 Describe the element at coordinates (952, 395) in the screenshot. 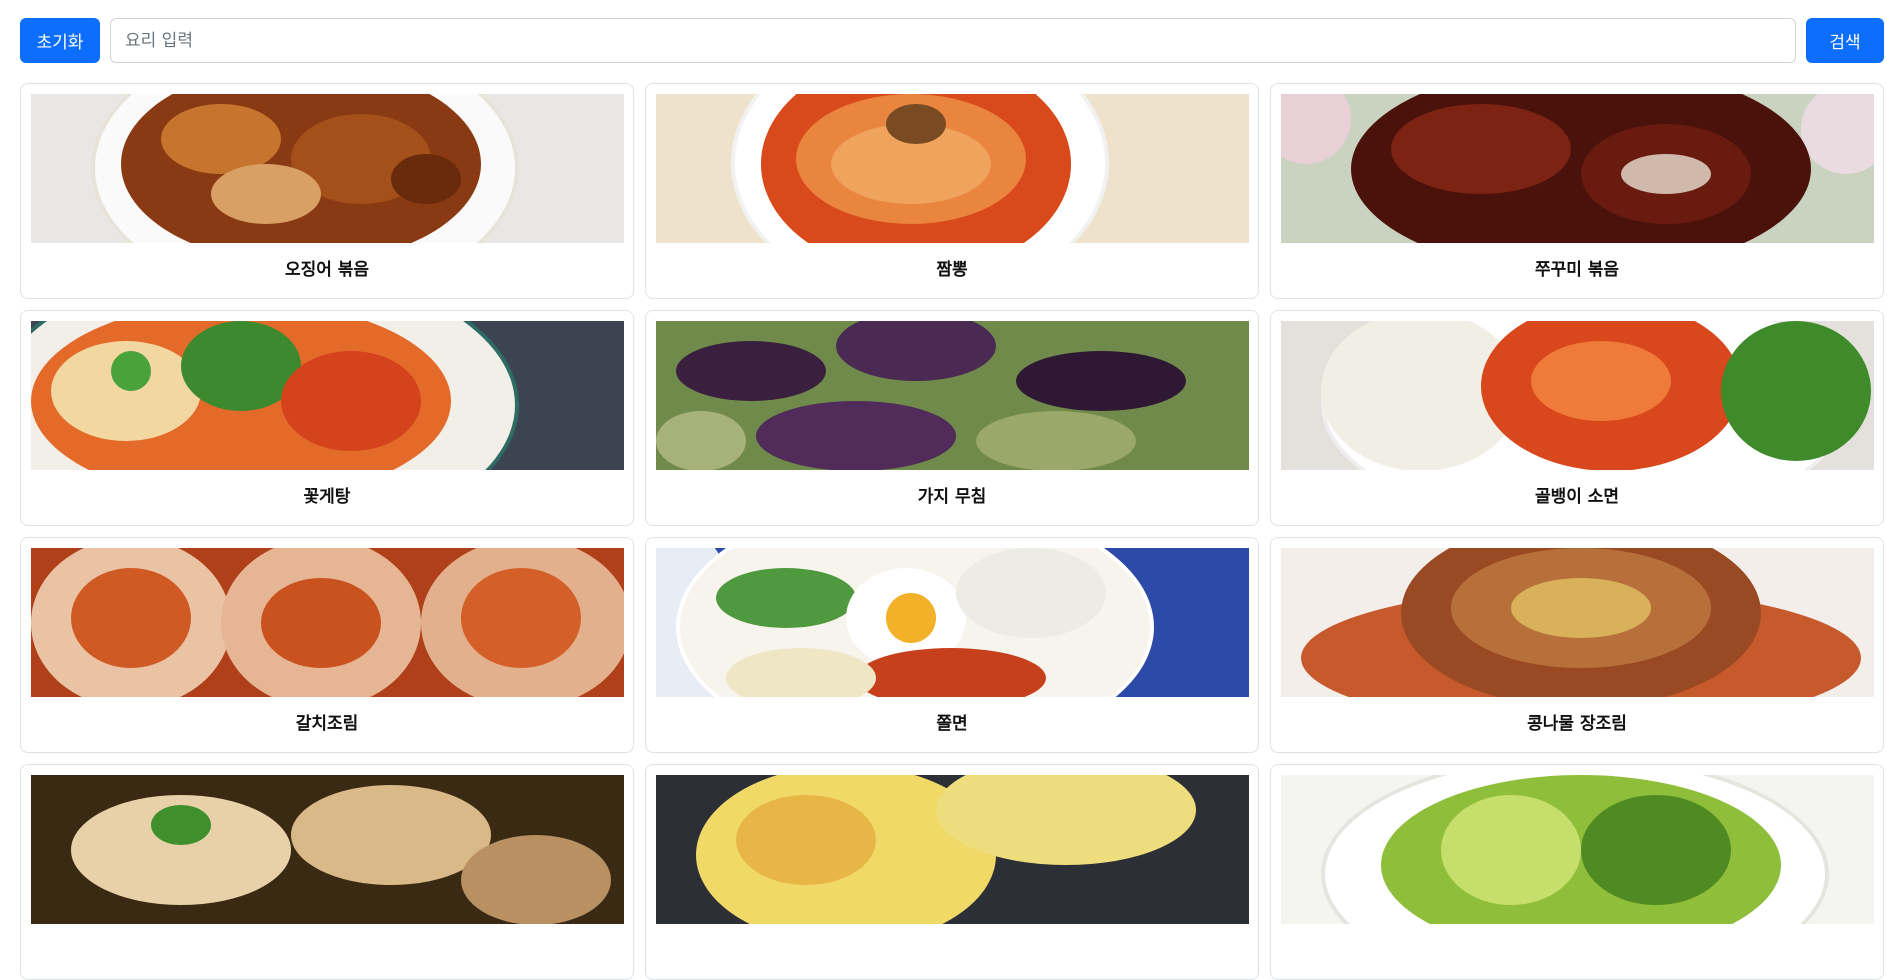

I see `recipe-photo-eggplant-salad` at that location.